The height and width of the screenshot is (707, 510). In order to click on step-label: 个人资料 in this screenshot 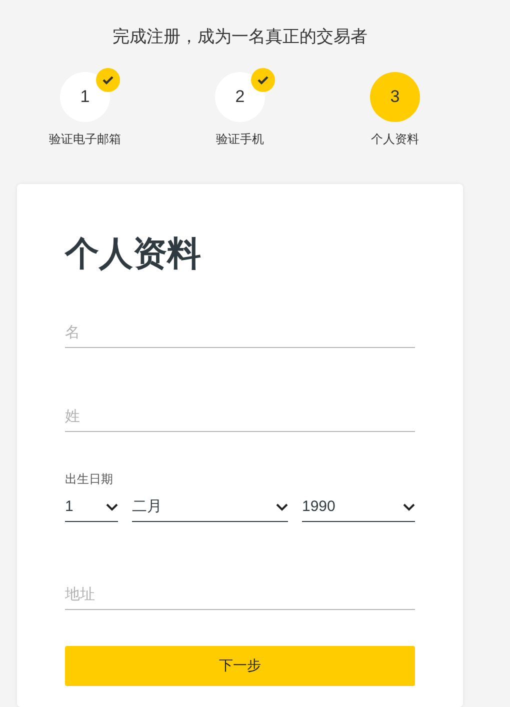, I will do `click(395, 139)`.